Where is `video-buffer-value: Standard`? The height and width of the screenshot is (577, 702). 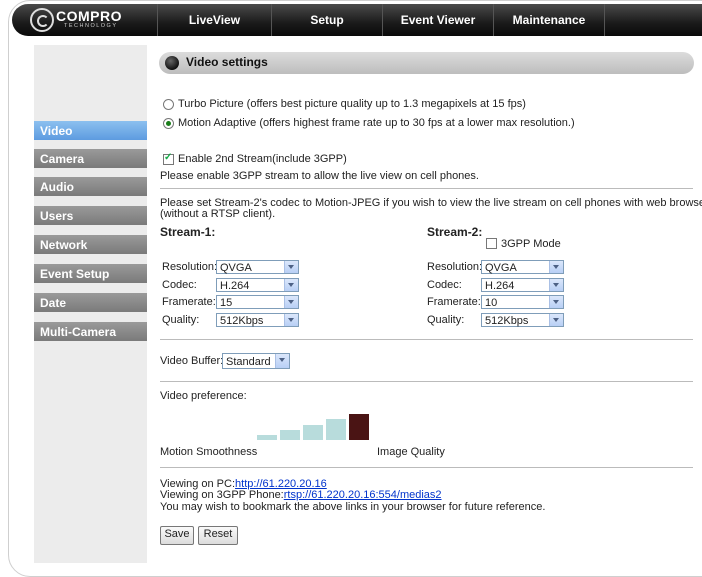
video-buffer-value: Standard is located at coordinates (248, 362).